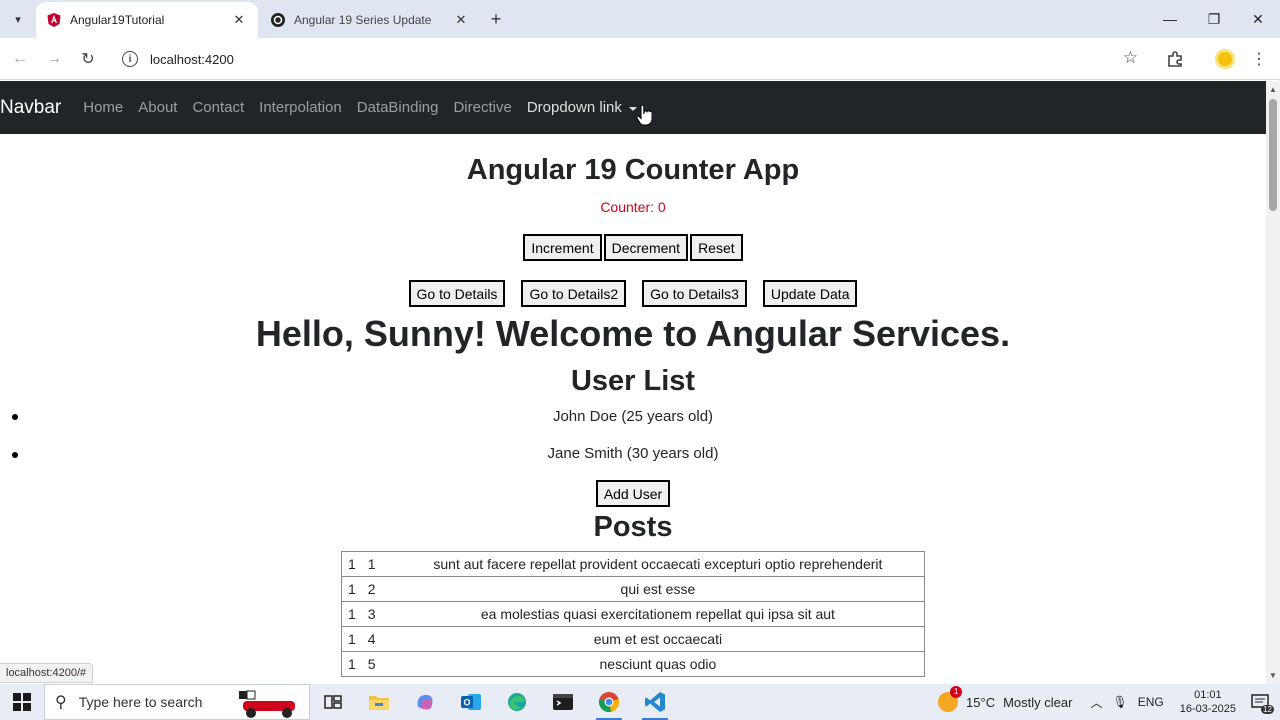  Describe the element at coordinates (1119, 702) in the screenshot. I see `microphone-icon: 🎙` at that location.